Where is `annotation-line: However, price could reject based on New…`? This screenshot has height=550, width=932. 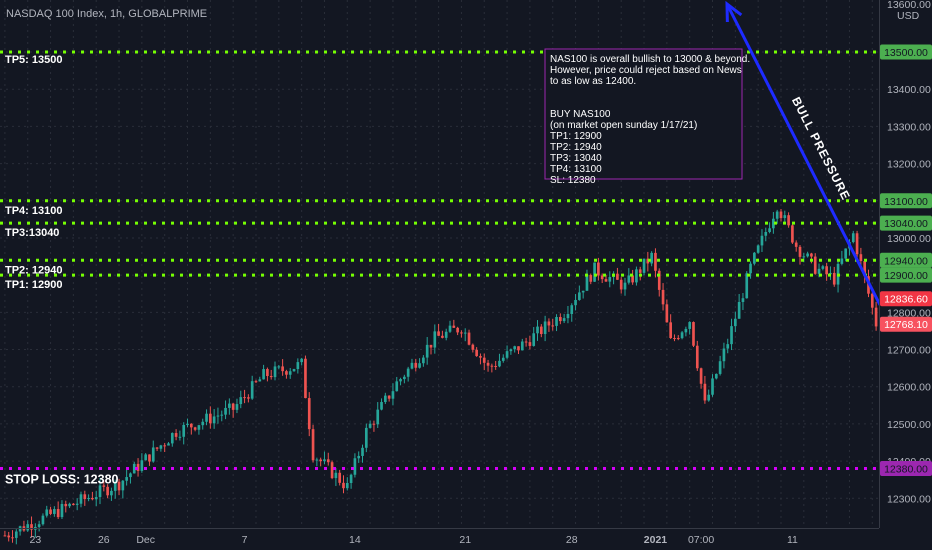 annotation-line: However, price could reject based on New… is located at coordinates (646, 70).